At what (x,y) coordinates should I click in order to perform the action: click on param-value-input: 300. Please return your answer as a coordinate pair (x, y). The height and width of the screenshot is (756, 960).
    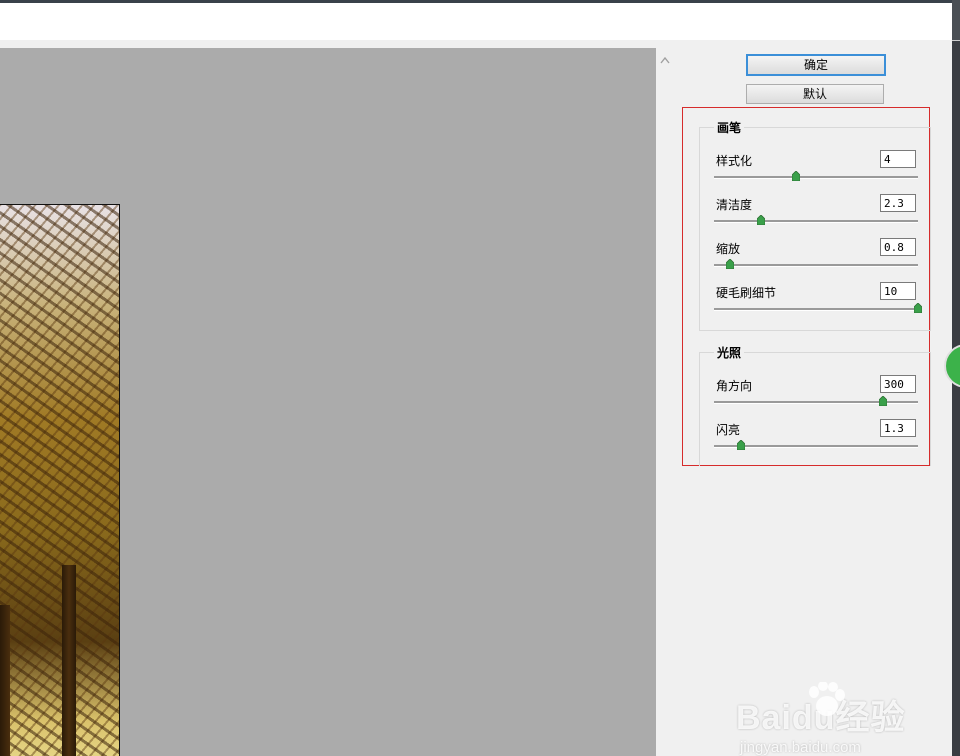
    Looking at the image, I should click on (898, 384).